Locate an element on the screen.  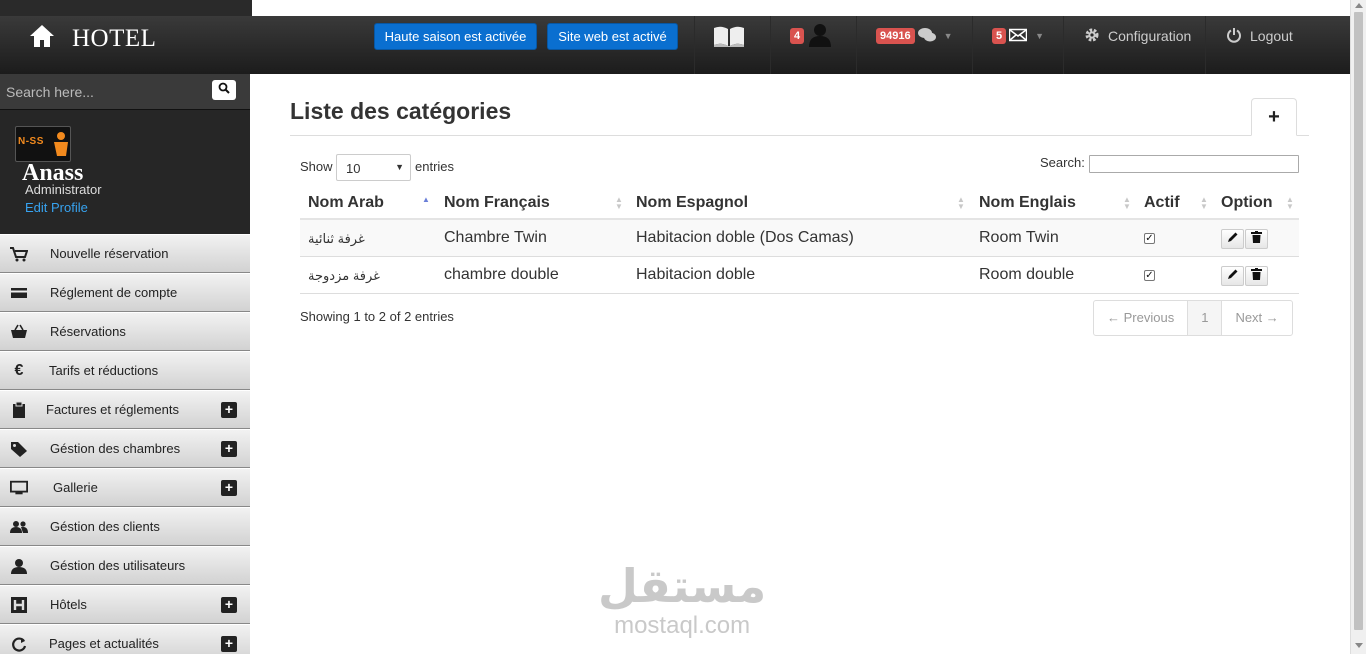
search-button is located at coordinates (224, 90).